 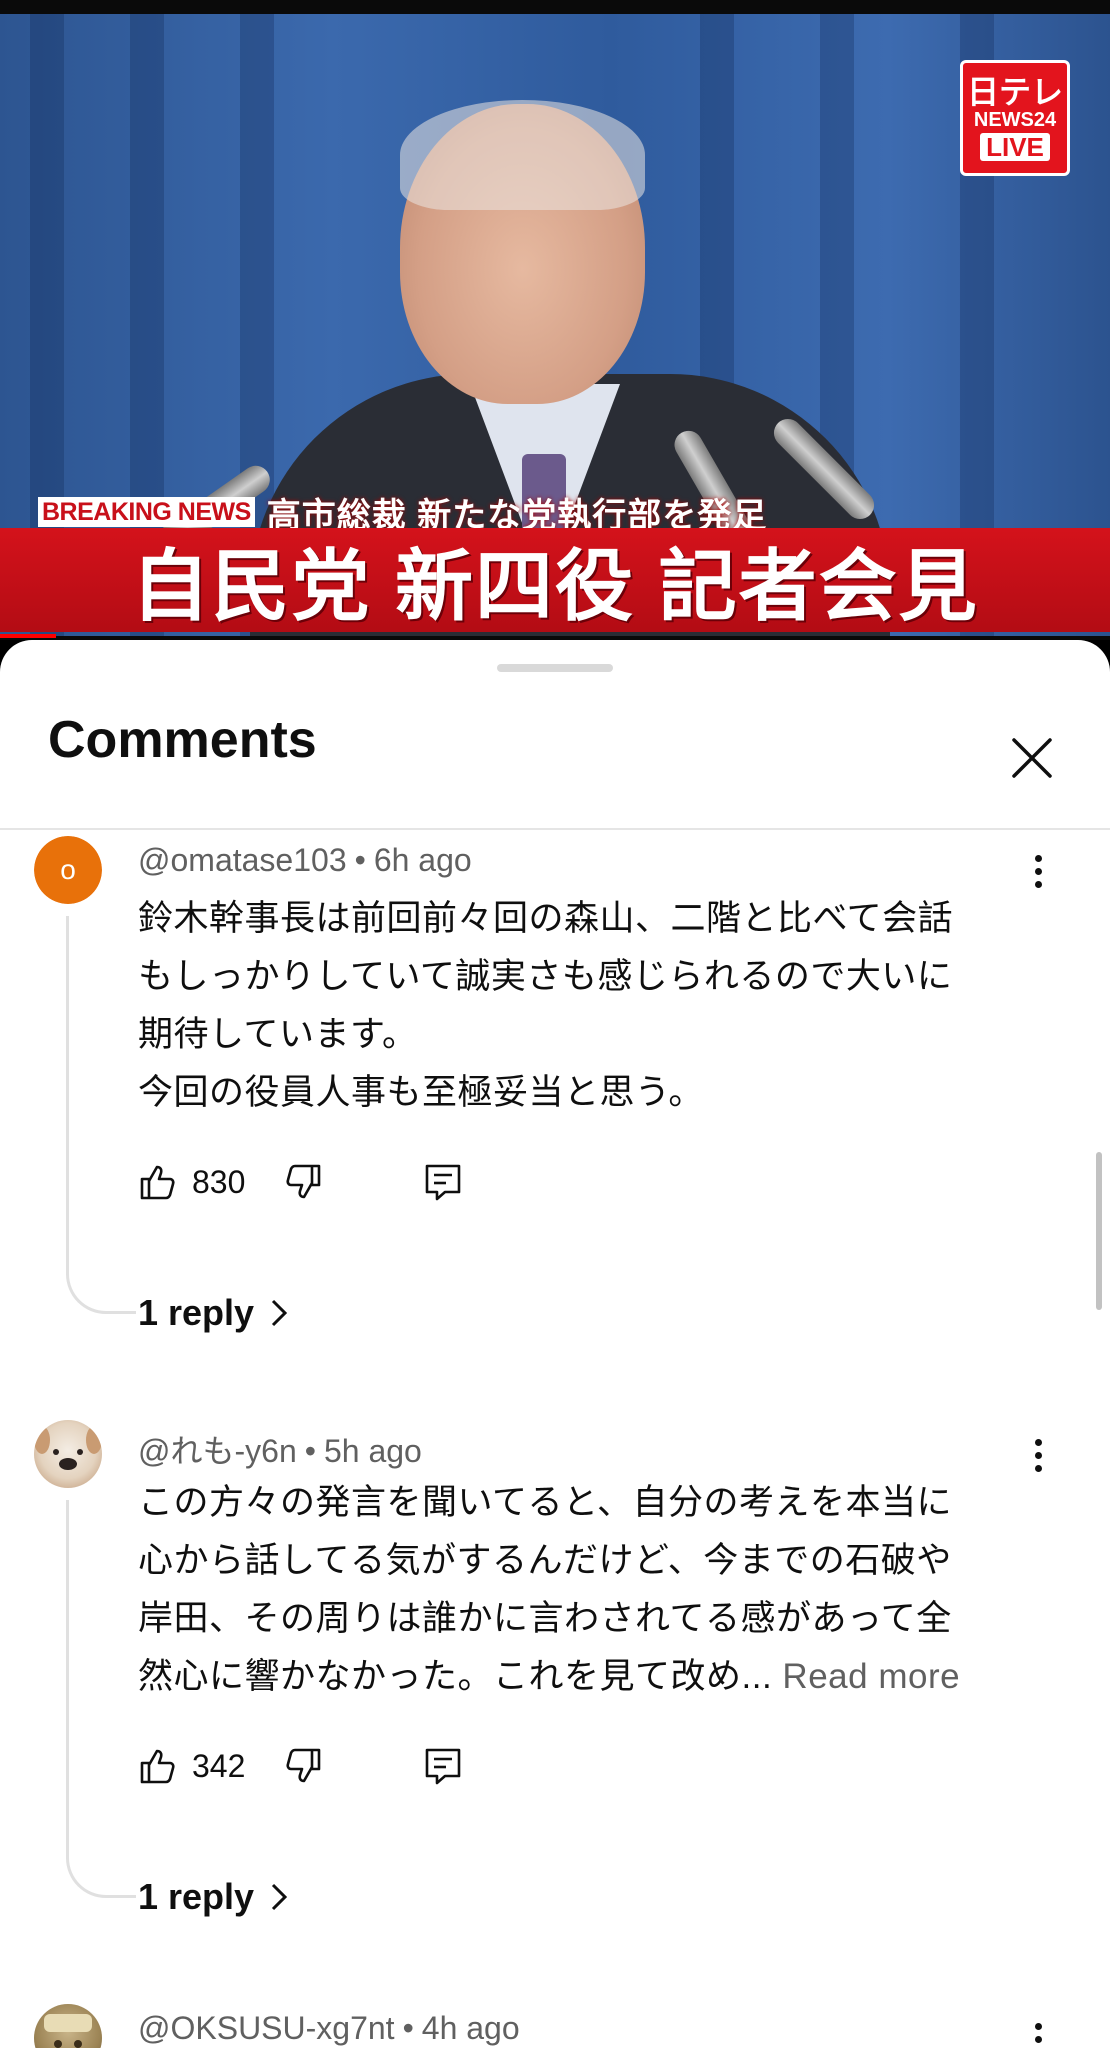 I want to click on comment-time: 5h ago, so click(x=372, y=1451).